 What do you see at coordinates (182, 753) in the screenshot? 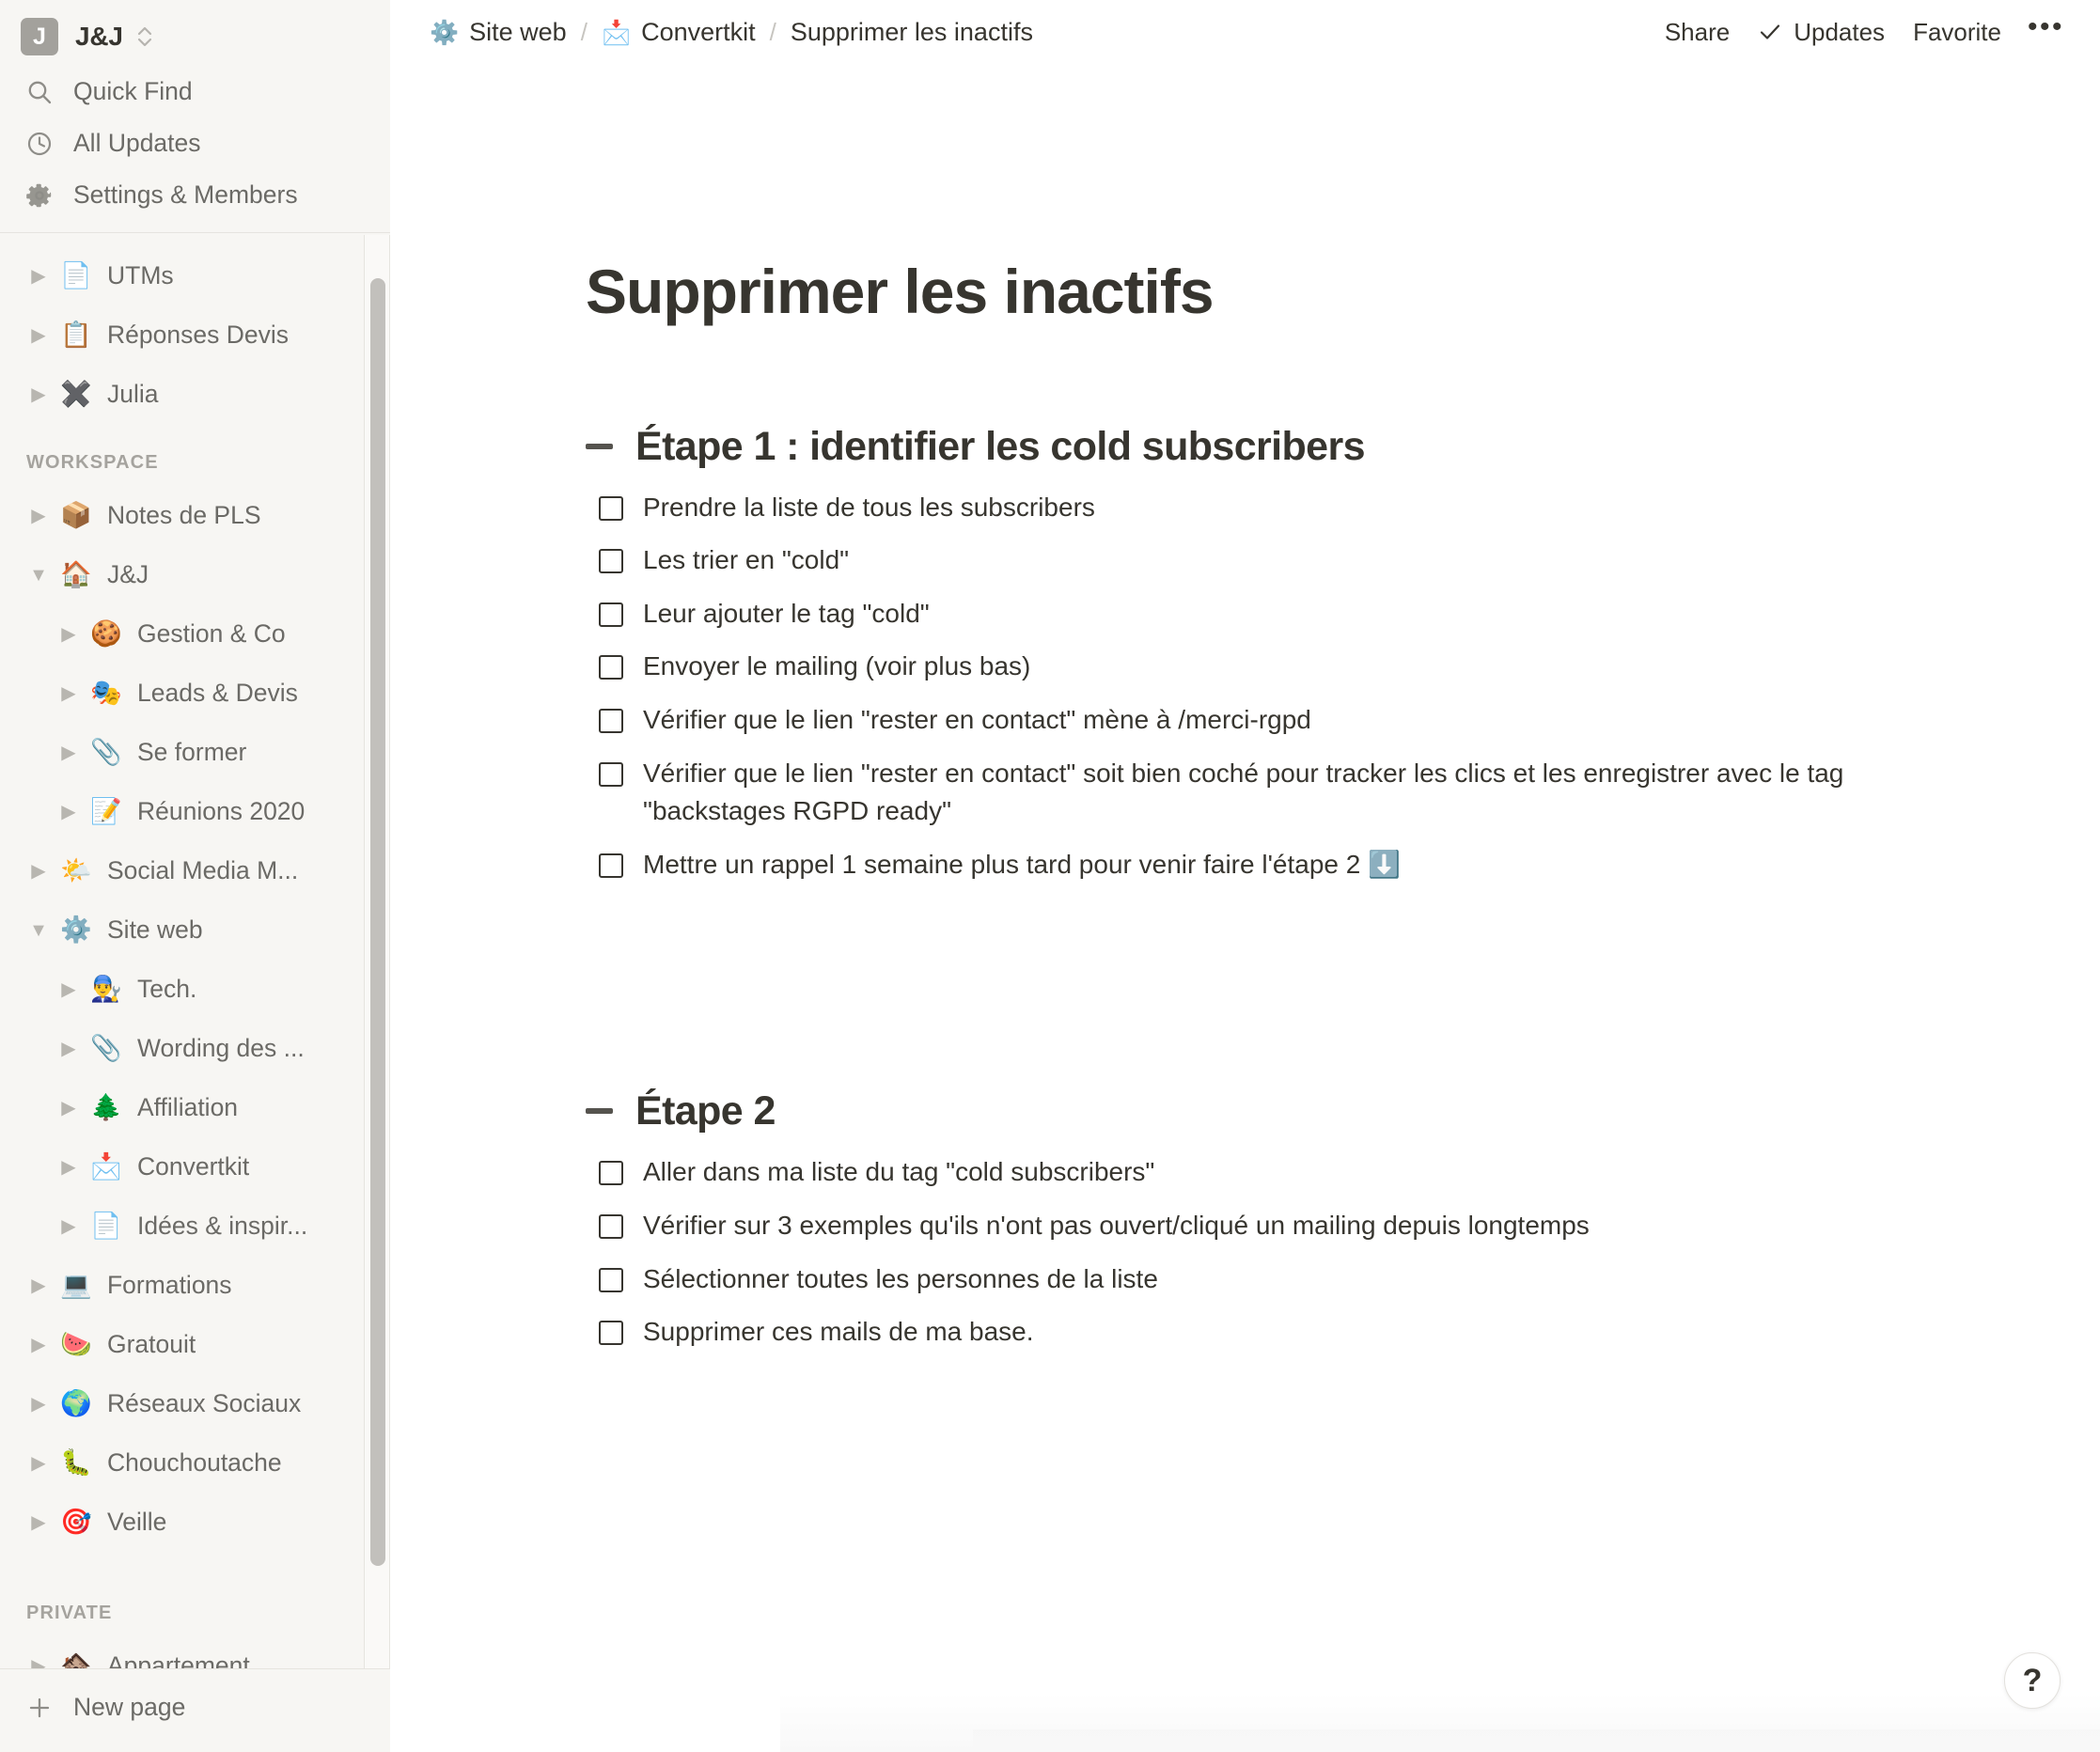
I see `sidebar-item-se-former: ▶ 📎 Se former` at bounding box center [182, 753].